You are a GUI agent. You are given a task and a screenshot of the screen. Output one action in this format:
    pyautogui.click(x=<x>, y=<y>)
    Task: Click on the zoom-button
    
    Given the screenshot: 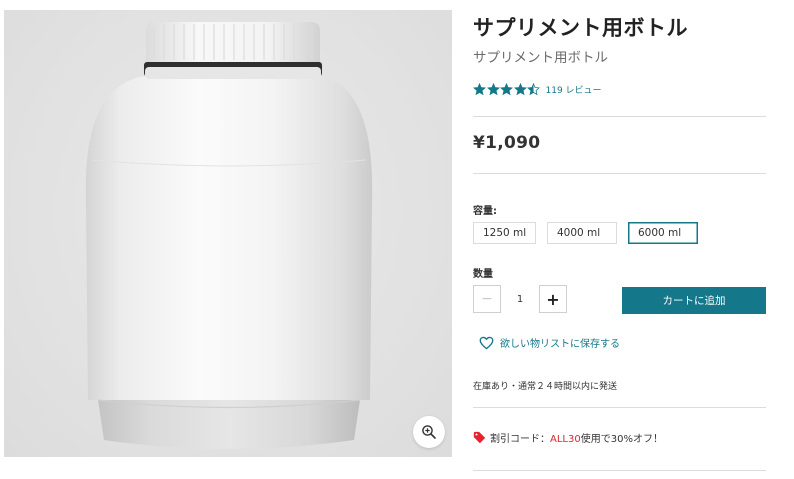 What is the action you would take?
    pyautogui.click(x=429, y=432)
    